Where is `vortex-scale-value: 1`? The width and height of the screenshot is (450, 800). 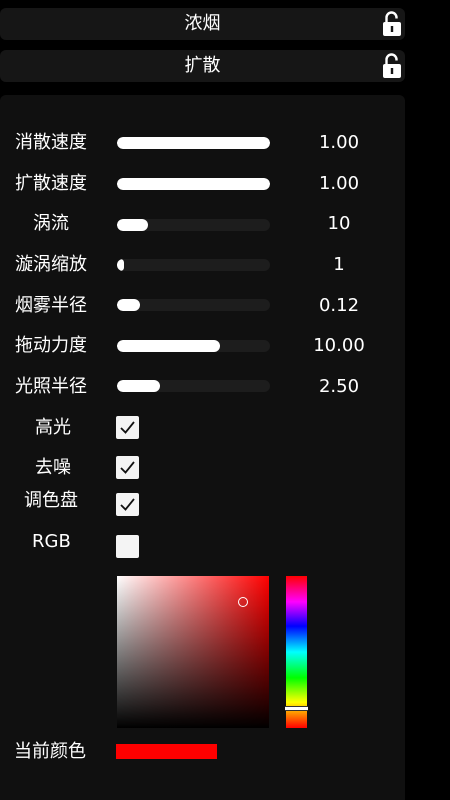 vortex-scale-value: 1 is located at coordinates (339, 264).